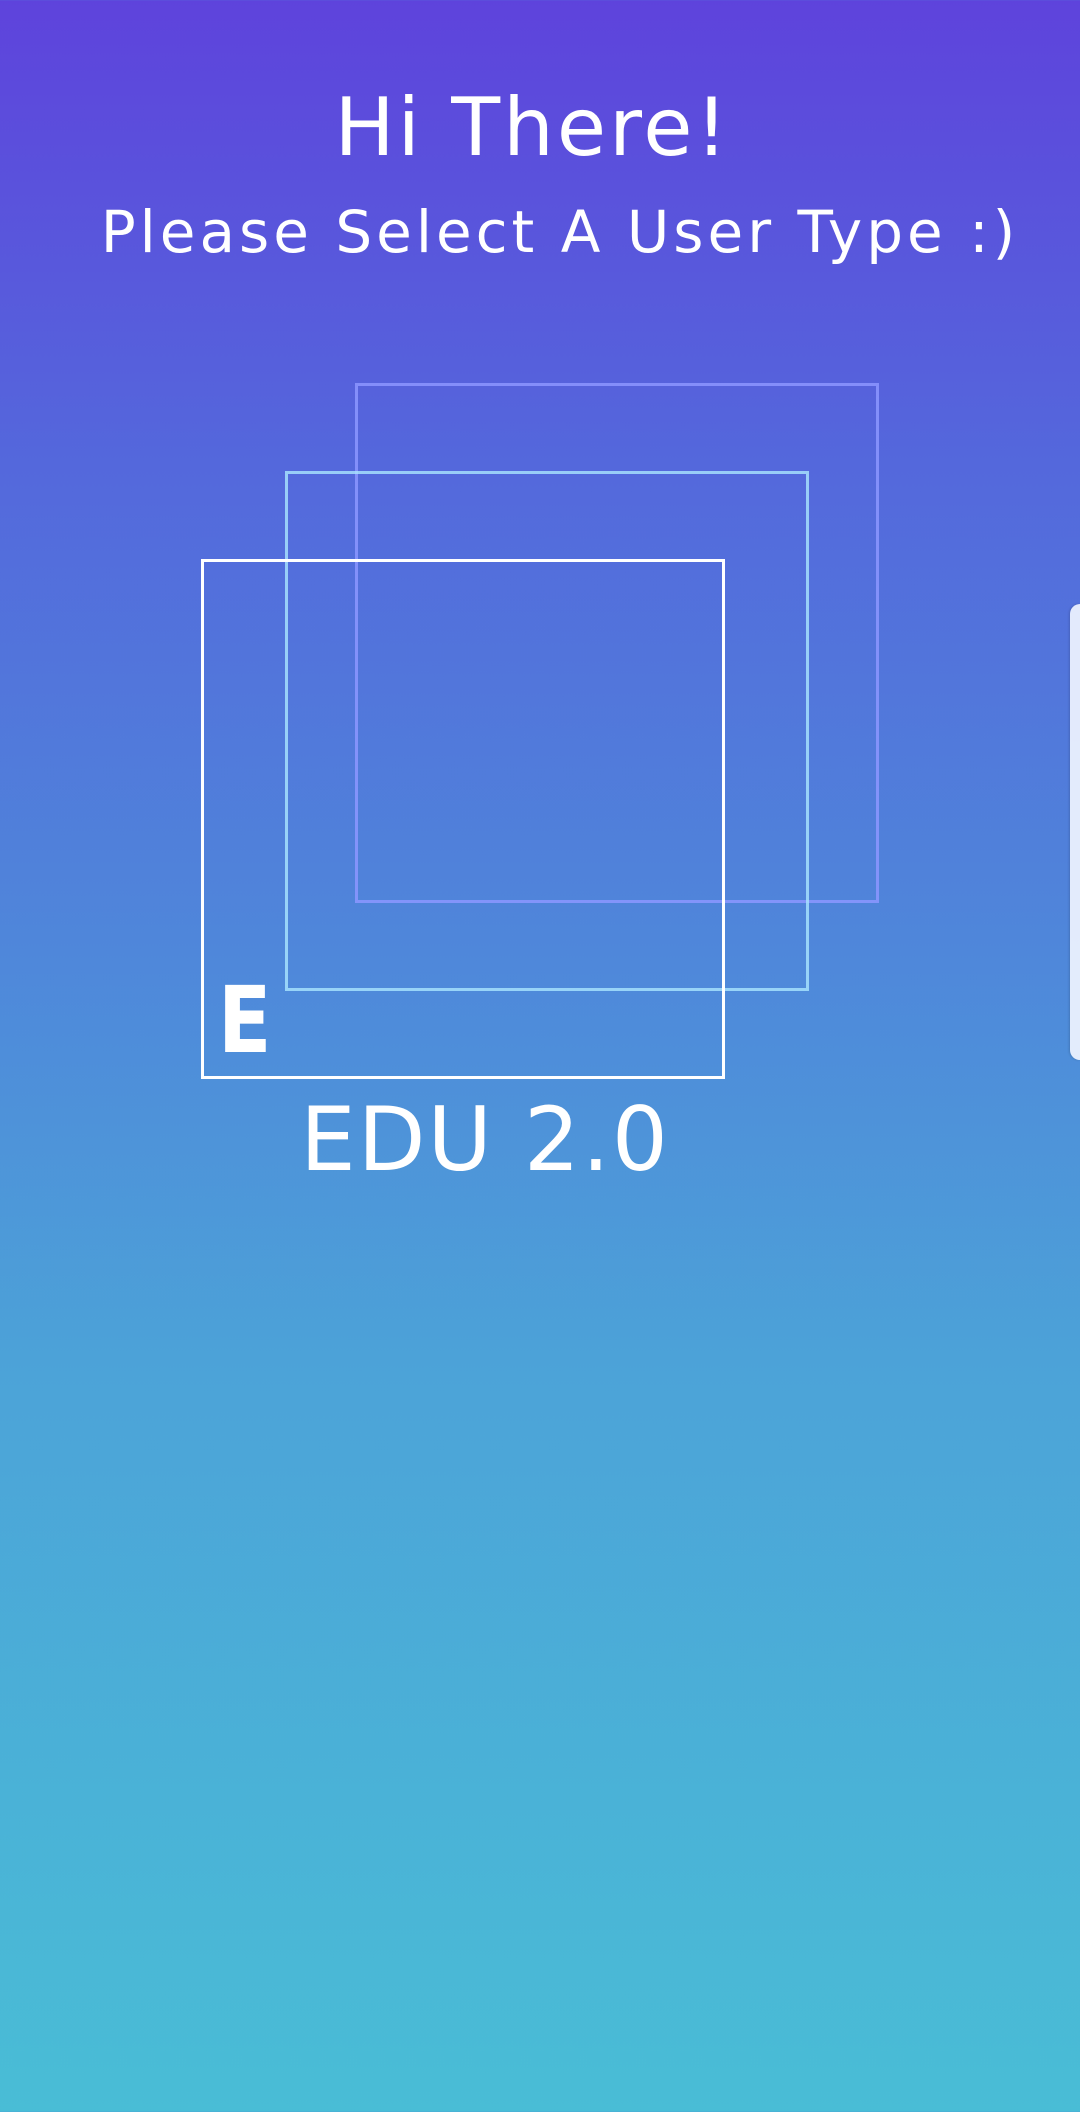  Describe the element at coordinates (245, 1020) in the screenshot. I see `logo-letter: E` at that location.